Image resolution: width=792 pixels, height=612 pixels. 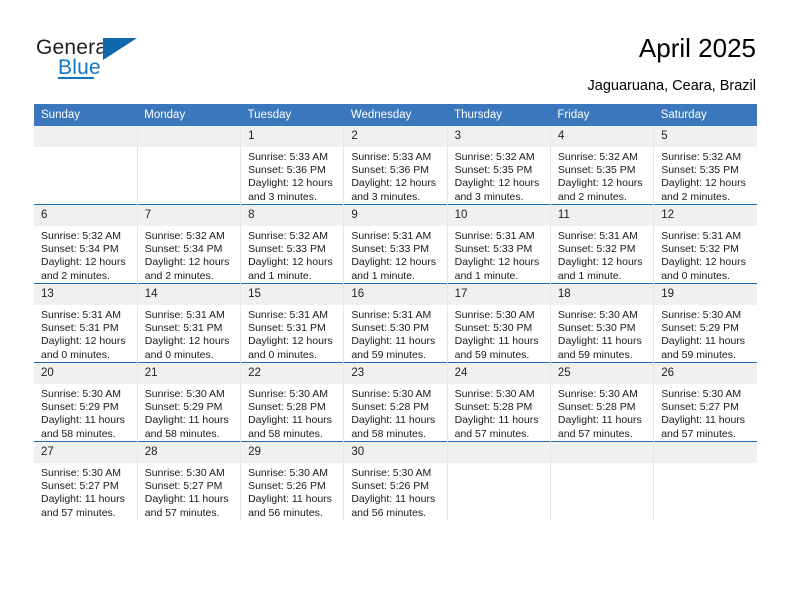 I want to click on sunset-text: Sunset: 5:33 PM, so click(x=287, y=249).